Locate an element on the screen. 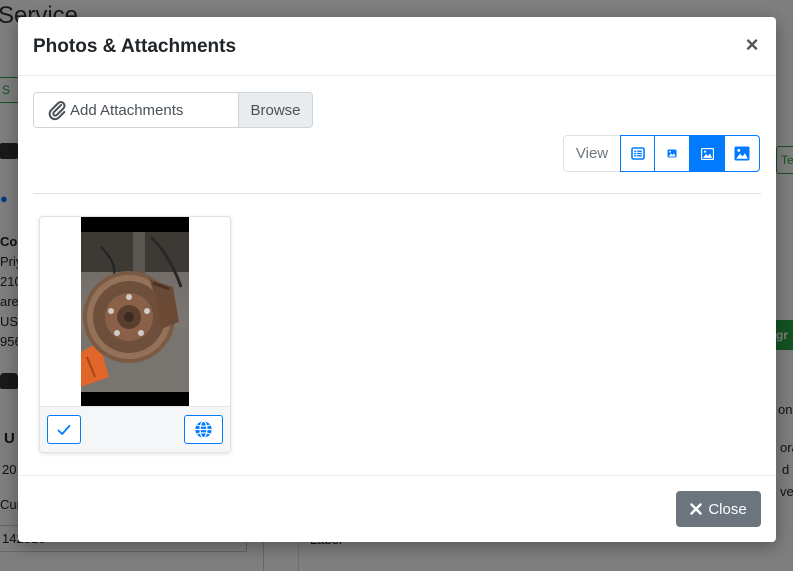  list-icon is located at coordinates (637, 153).